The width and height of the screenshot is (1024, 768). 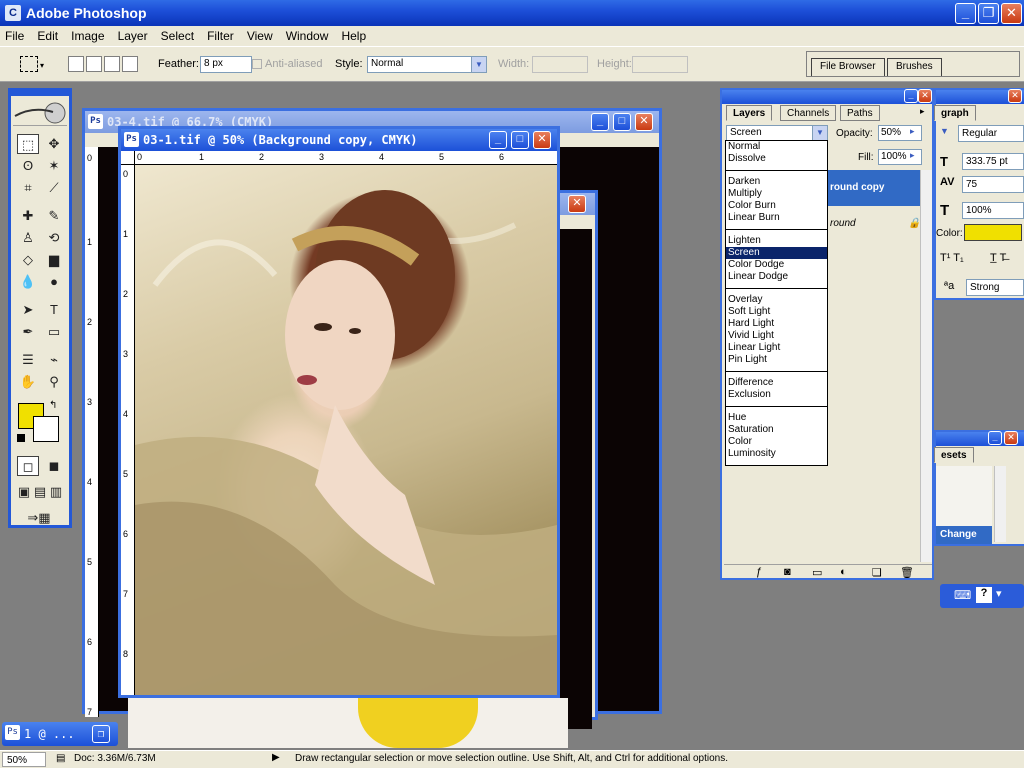 I want to click on feather-input: 8 px, so click(x=226, y=64).